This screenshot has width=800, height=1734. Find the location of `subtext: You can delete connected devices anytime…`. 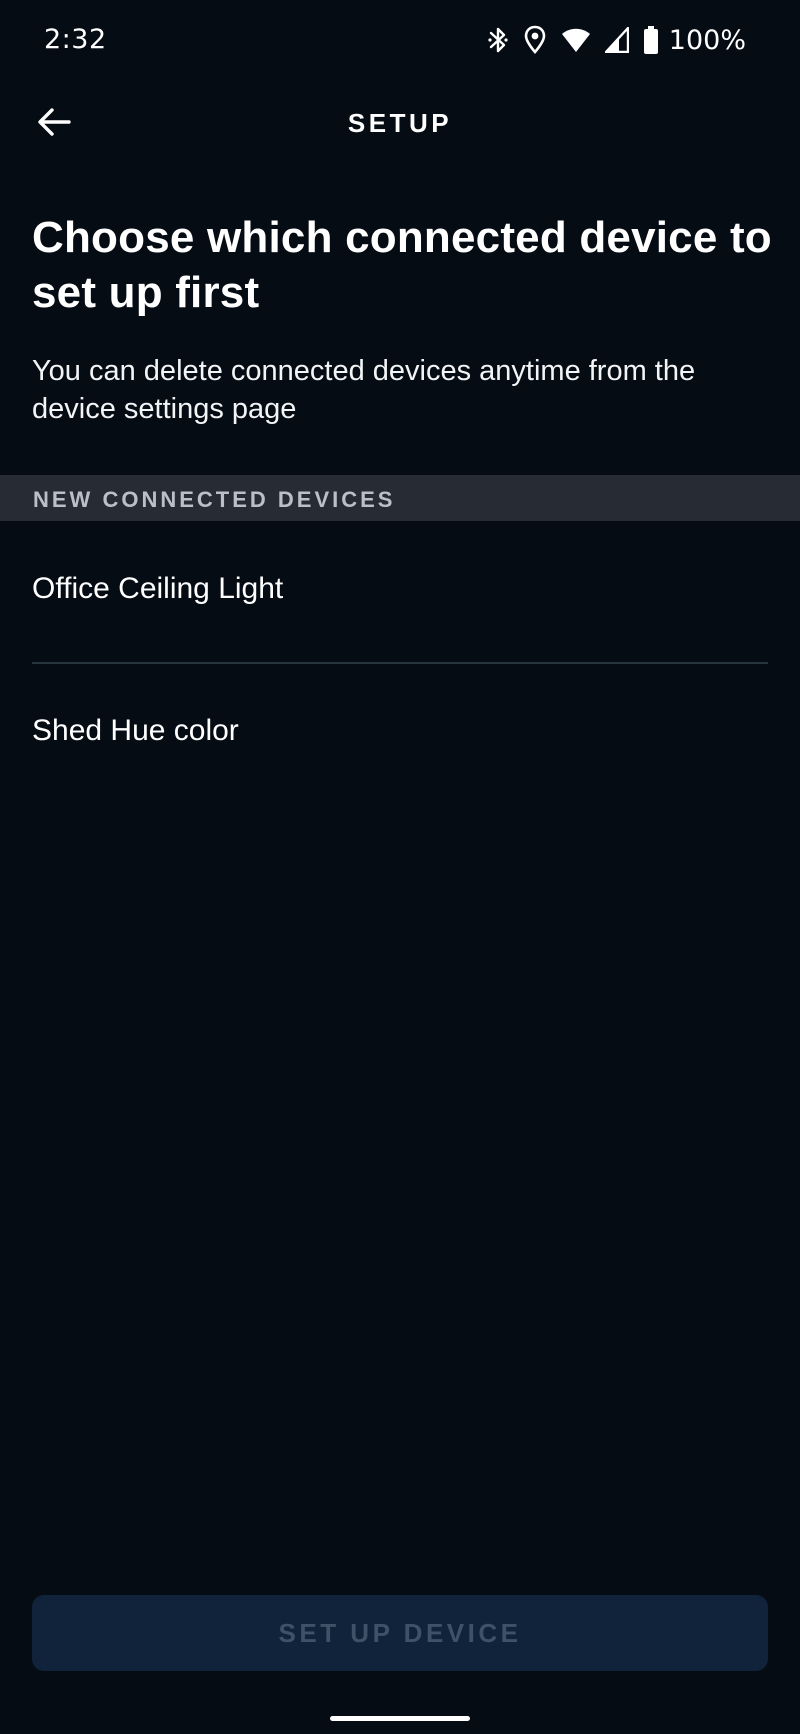

subtext: You can delete connected devices anytime… is located at coordinates (364, 390).